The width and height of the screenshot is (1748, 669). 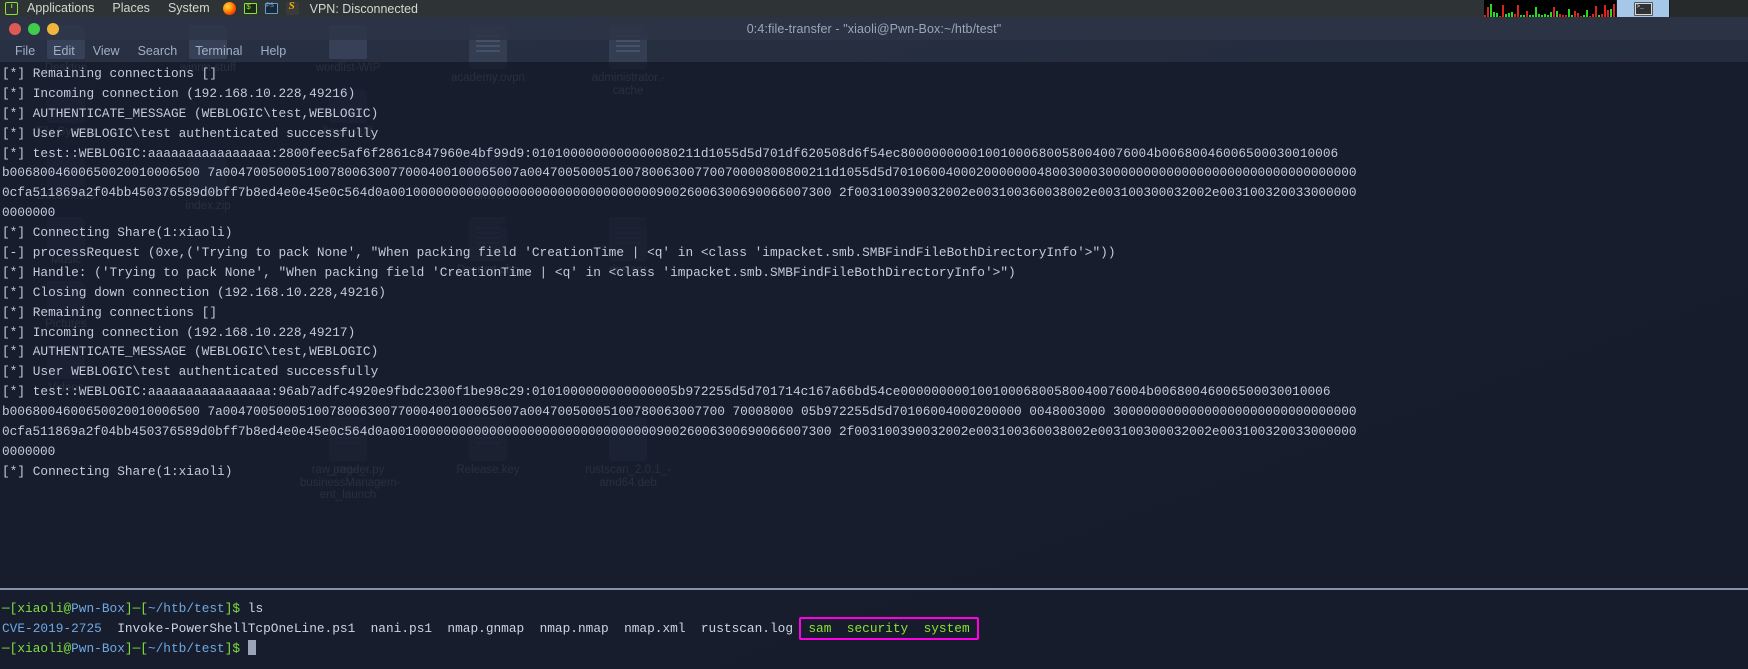 I want to click on prompt-dash: ─[, so click(x=10, y=609).